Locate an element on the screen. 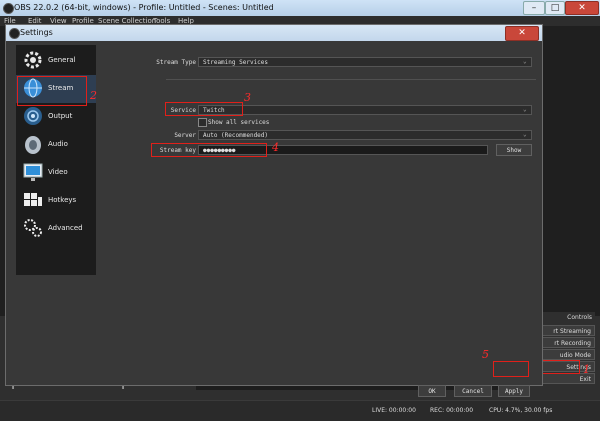 This screenshot has height=421, width=600. cpu-status: CPU: 4.7%, 30.00 fps is located at coordinates (521, 410).